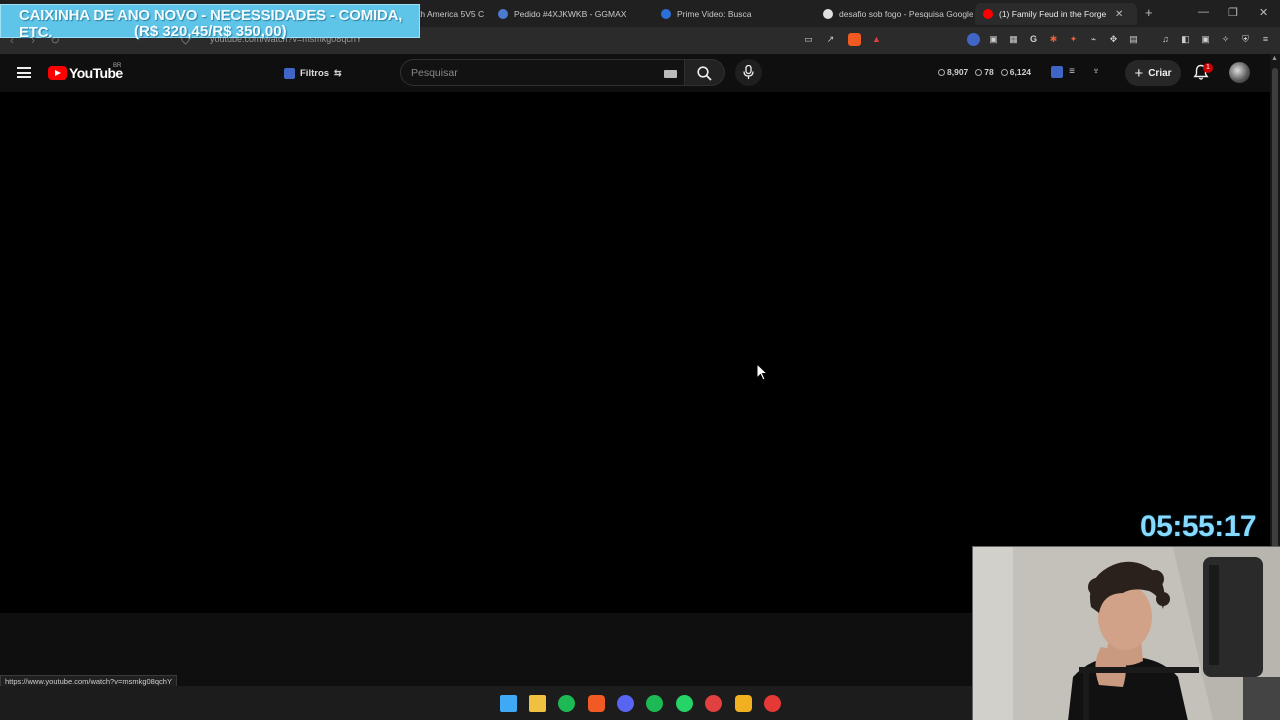  I want to click on adjust-icon: ⇆, so click(338, 72).